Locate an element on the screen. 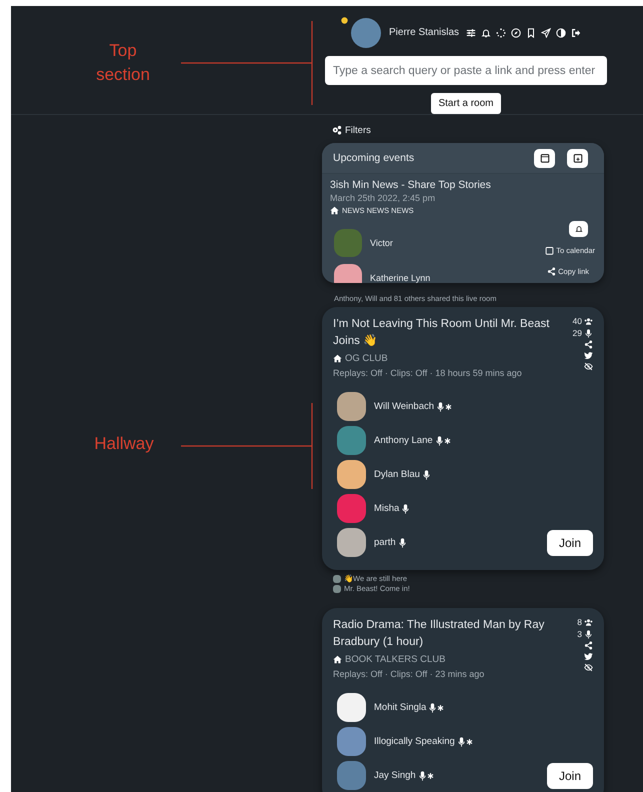  compass-icon is located at coordinates (516, 33).